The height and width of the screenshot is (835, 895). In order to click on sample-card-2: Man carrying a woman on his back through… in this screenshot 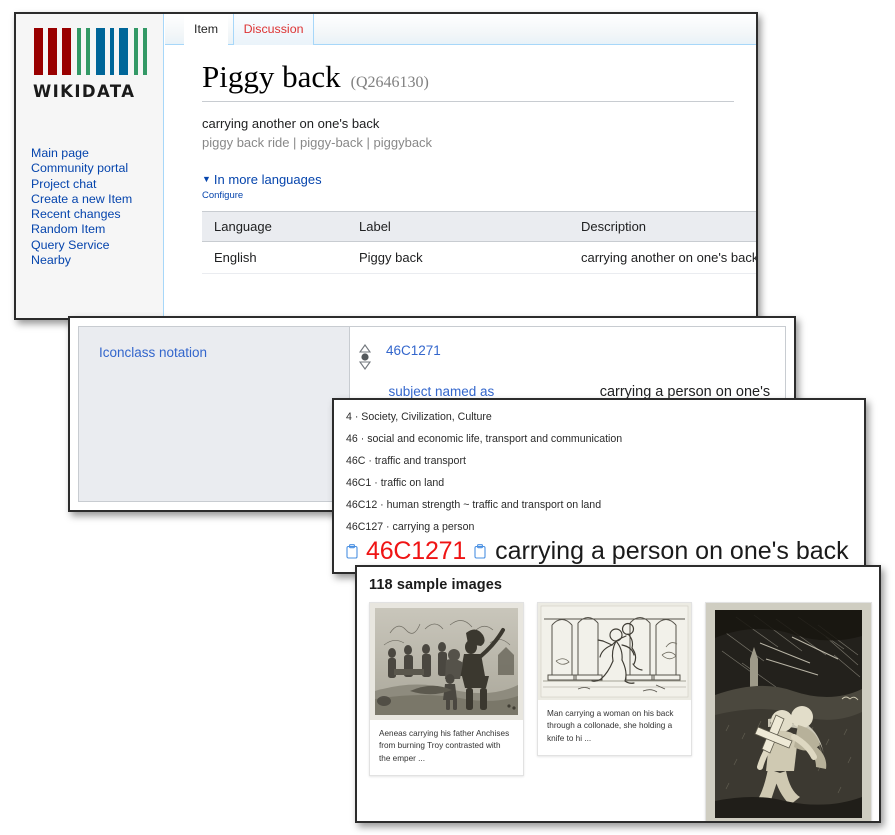, I will do `click(614, 679)`.